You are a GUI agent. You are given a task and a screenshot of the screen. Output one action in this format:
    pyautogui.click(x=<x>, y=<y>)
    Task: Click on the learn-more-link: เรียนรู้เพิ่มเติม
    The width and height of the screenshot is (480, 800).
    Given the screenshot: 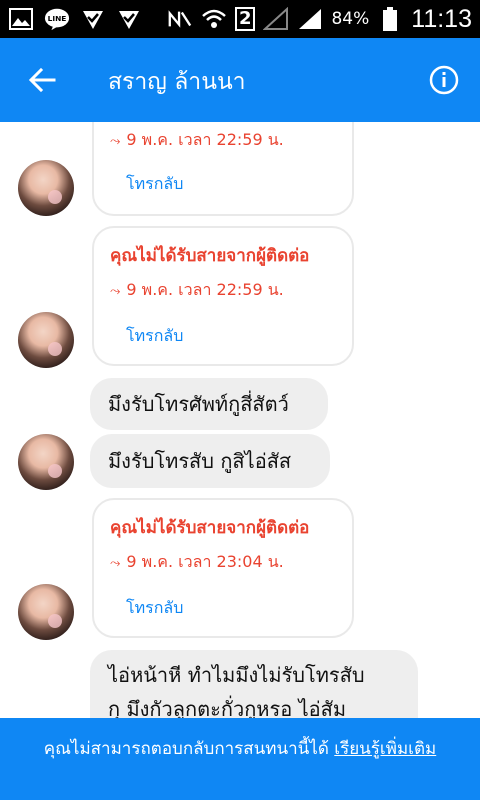 What is the action you would take?
    pyautogui.click(x=385, y=749)
    